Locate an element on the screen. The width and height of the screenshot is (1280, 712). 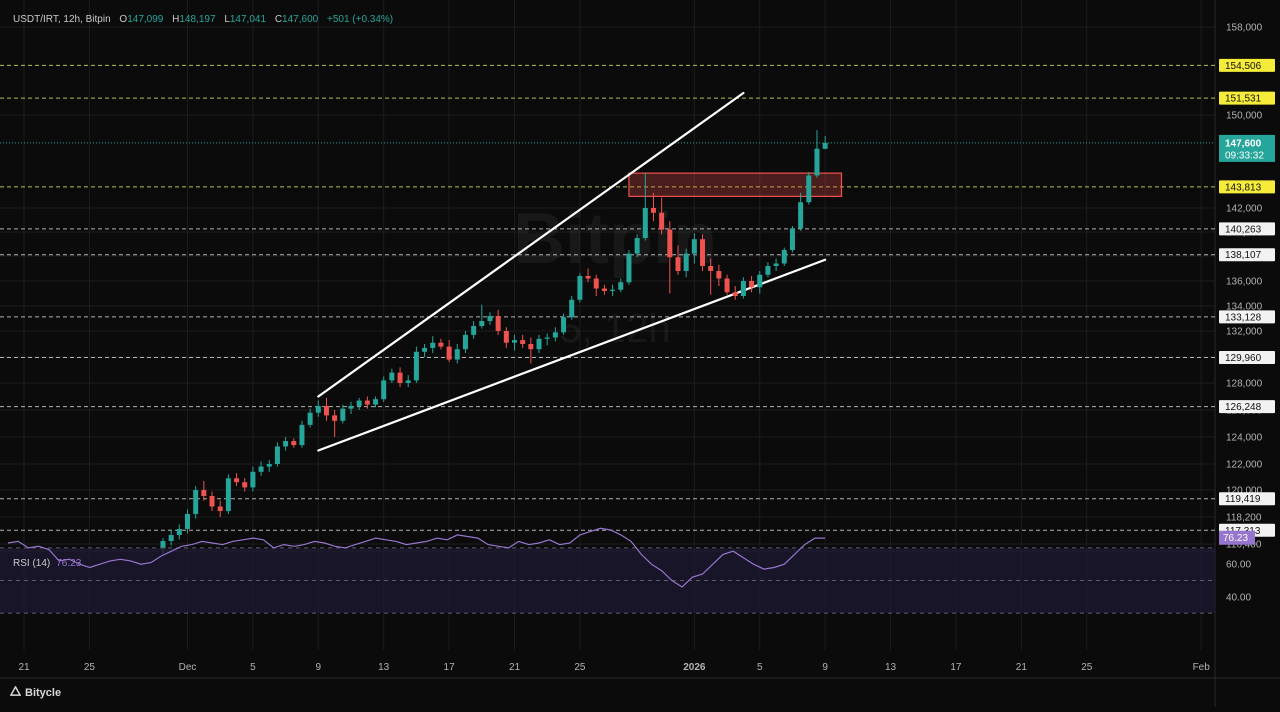
time-tick-label: 2026 is located at coordinates (694, 667).